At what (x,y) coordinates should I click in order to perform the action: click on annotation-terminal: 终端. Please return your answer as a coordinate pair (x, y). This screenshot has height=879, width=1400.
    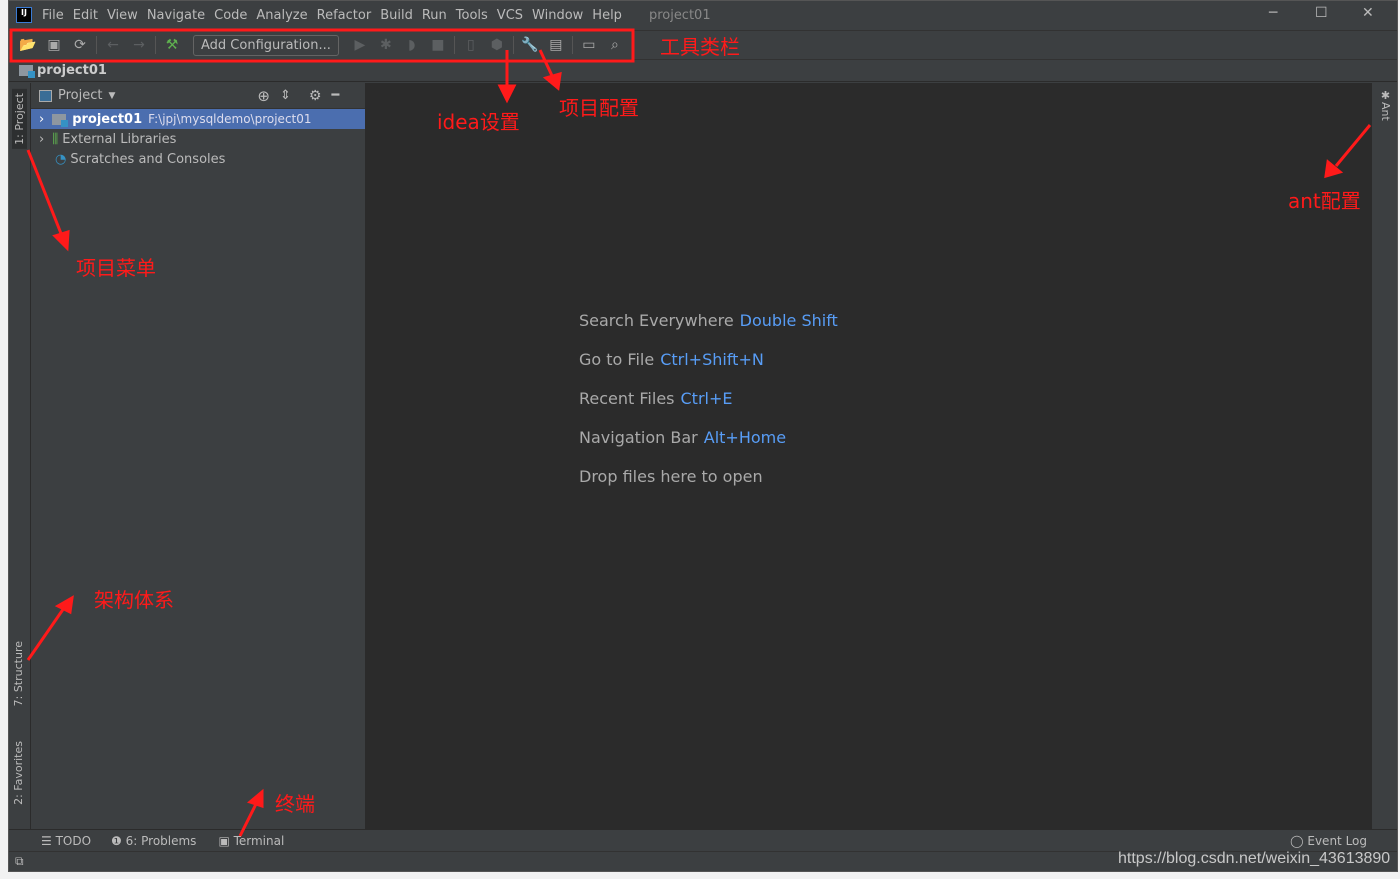
    Looking at the image, I should click on (295, 804).